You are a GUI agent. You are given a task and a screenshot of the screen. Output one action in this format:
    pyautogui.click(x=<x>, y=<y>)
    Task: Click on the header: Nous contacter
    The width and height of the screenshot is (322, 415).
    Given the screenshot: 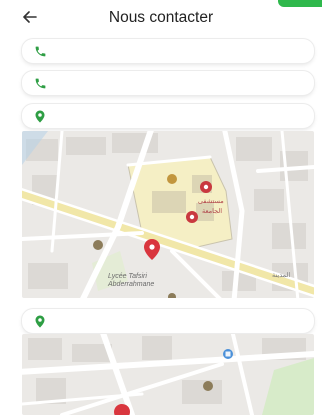 What is the action you would take?
    pyautogui.click(x=161, y=18)
    